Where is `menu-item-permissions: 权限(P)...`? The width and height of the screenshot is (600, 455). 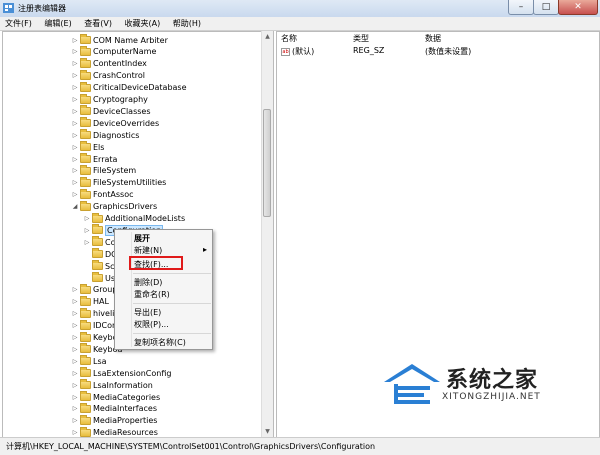 menu-item-permissions: 权限(P)... is located at coordinates (151, 324).